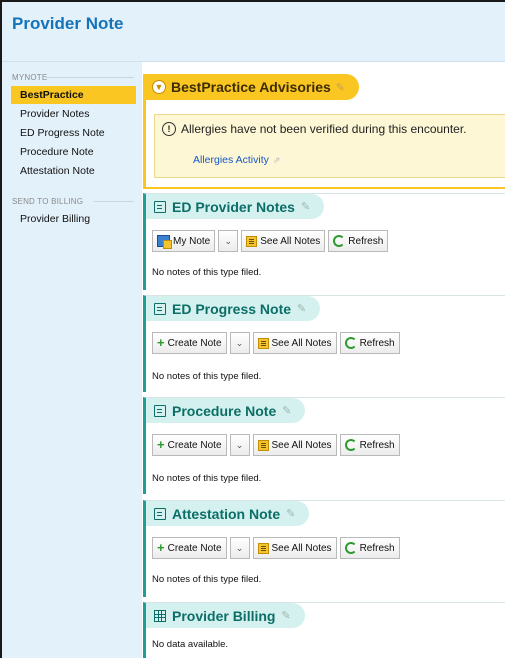 This screenshot has width=505, height=658. What do you see at coordinates (160, 615) in the screenshot?
I see `grid-icon` at bounding box center [160, 615].